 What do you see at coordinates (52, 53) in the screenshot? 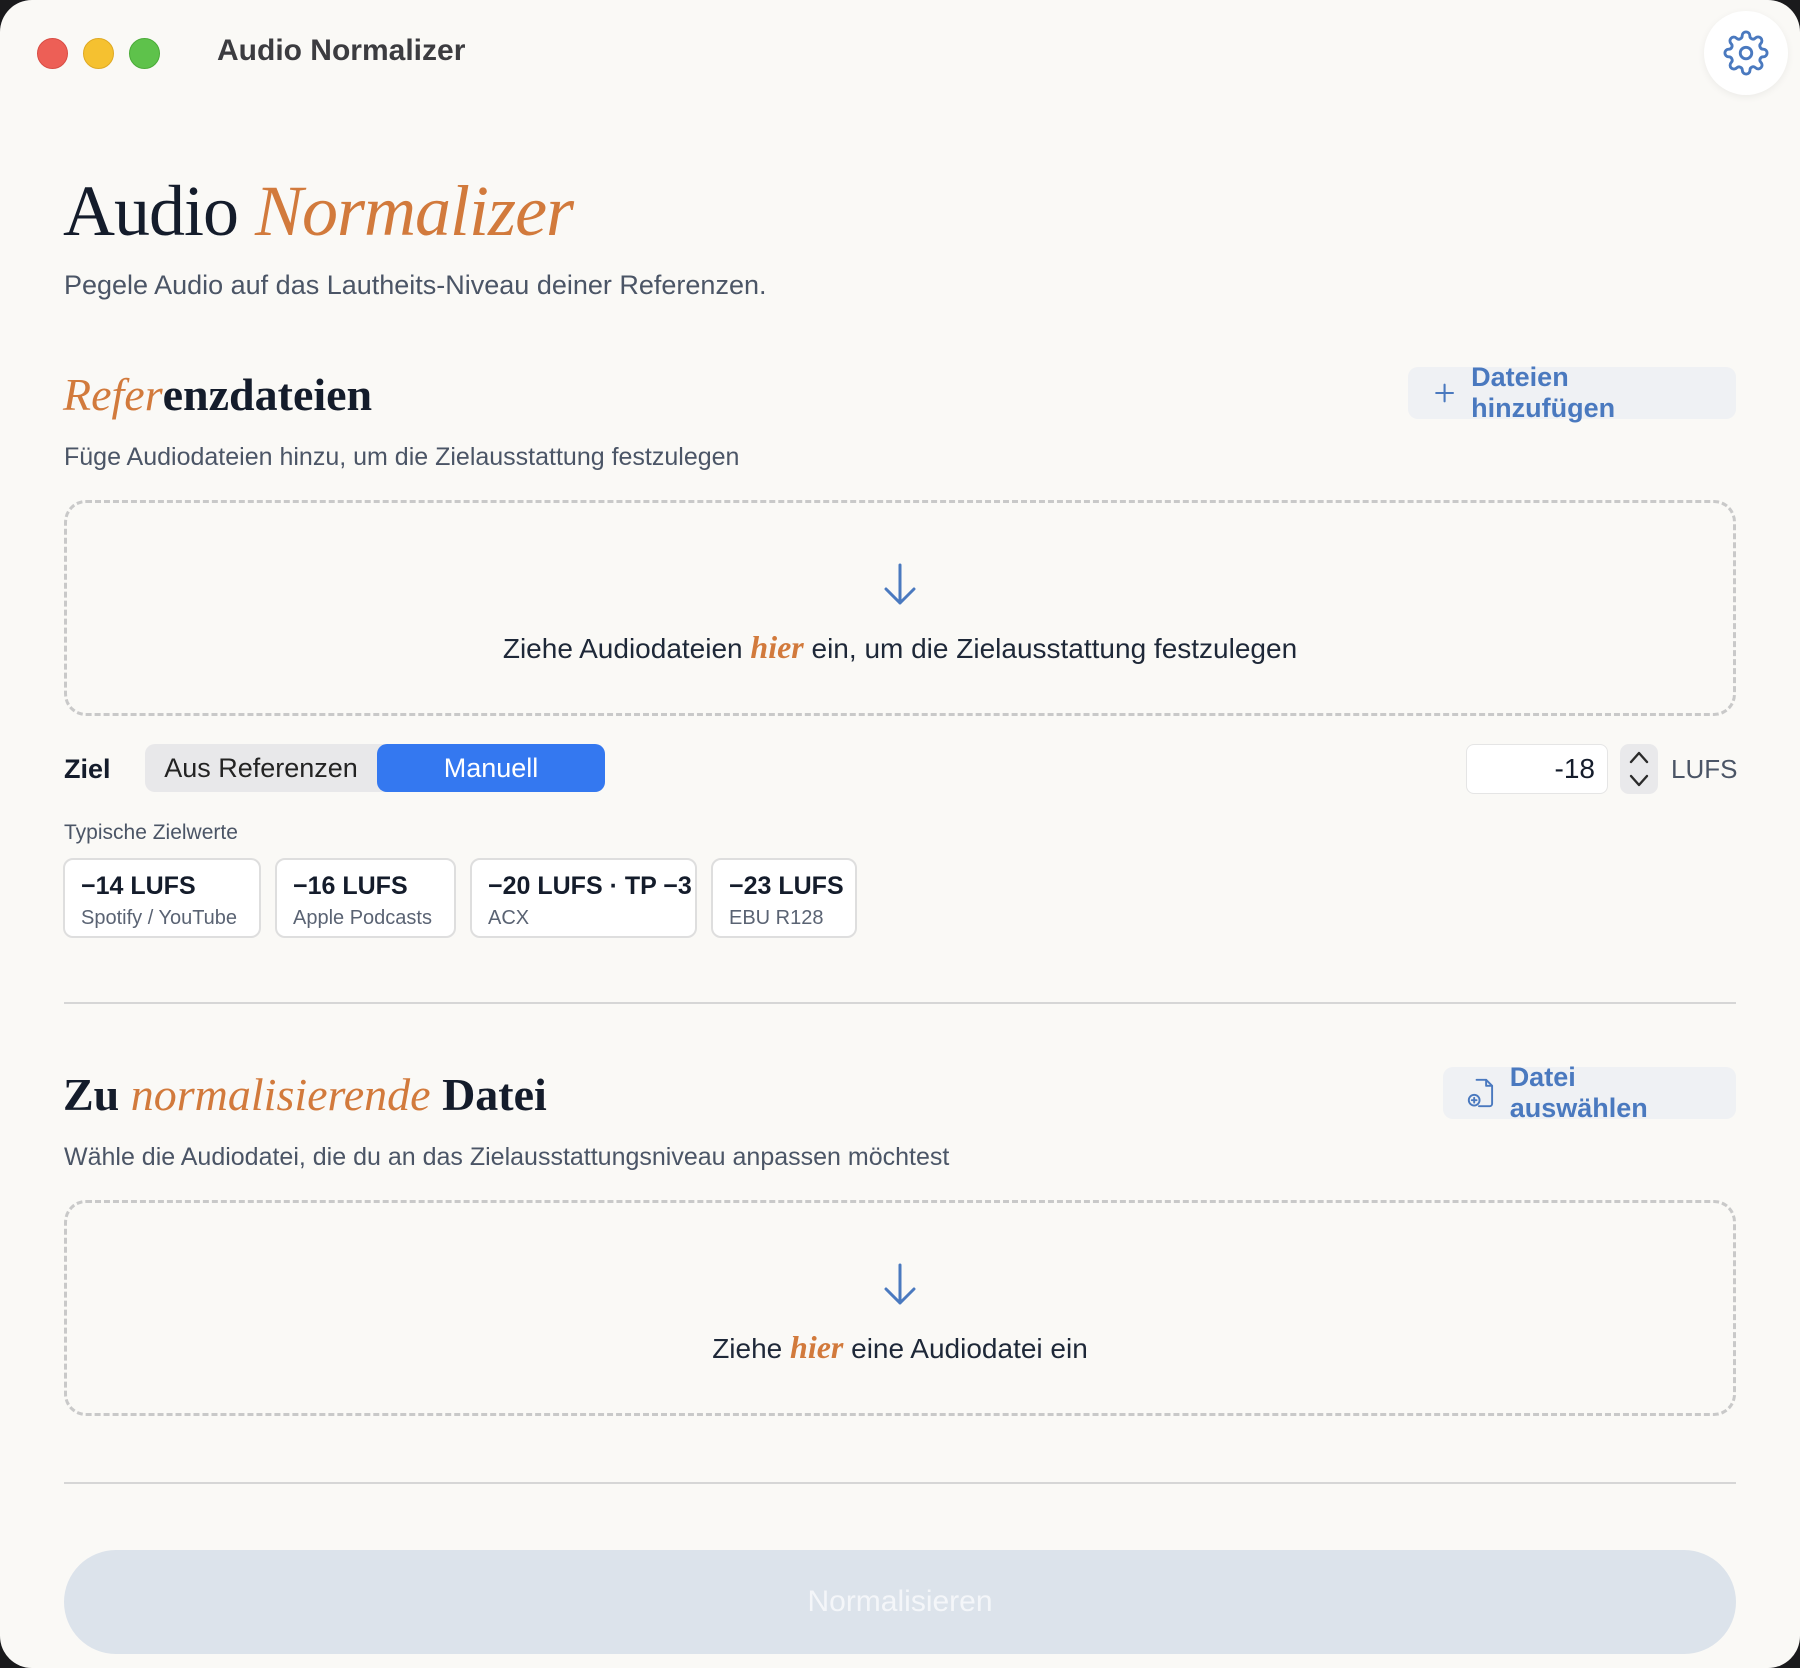
I see `close-window-button` at bounding box center [52, 53].